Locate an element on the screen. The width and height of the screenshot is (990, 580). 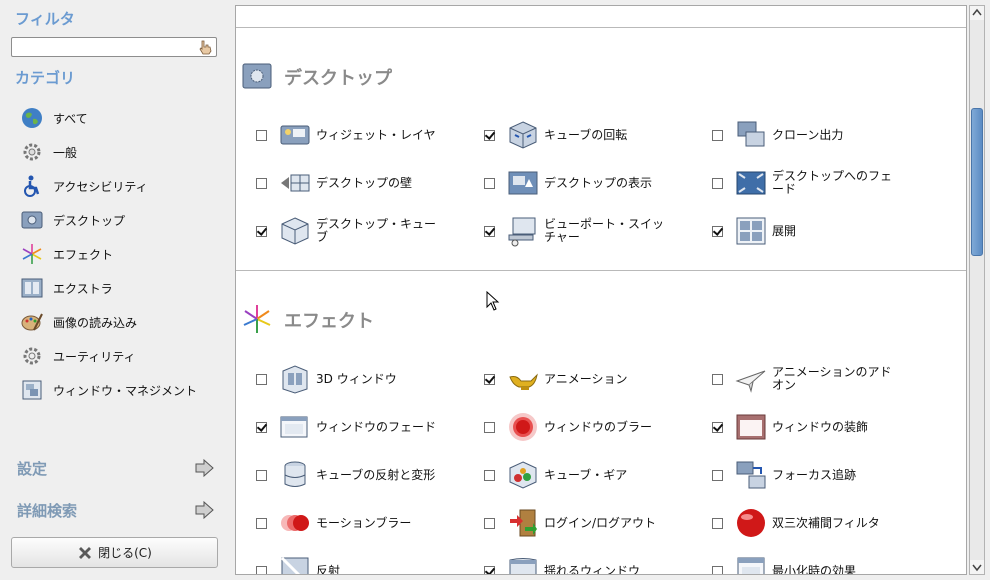
plugin-item: ビューポート・スイッチャー is located at coordinates (579, 231).